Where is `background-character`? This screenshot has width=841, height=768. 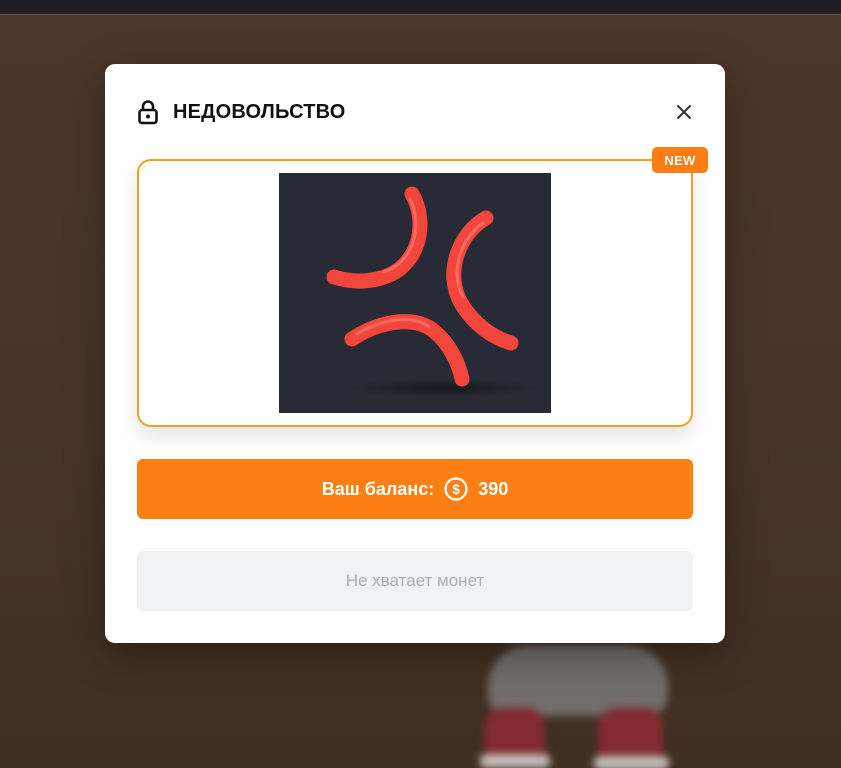
background-character is located at coordinates (585, 707).